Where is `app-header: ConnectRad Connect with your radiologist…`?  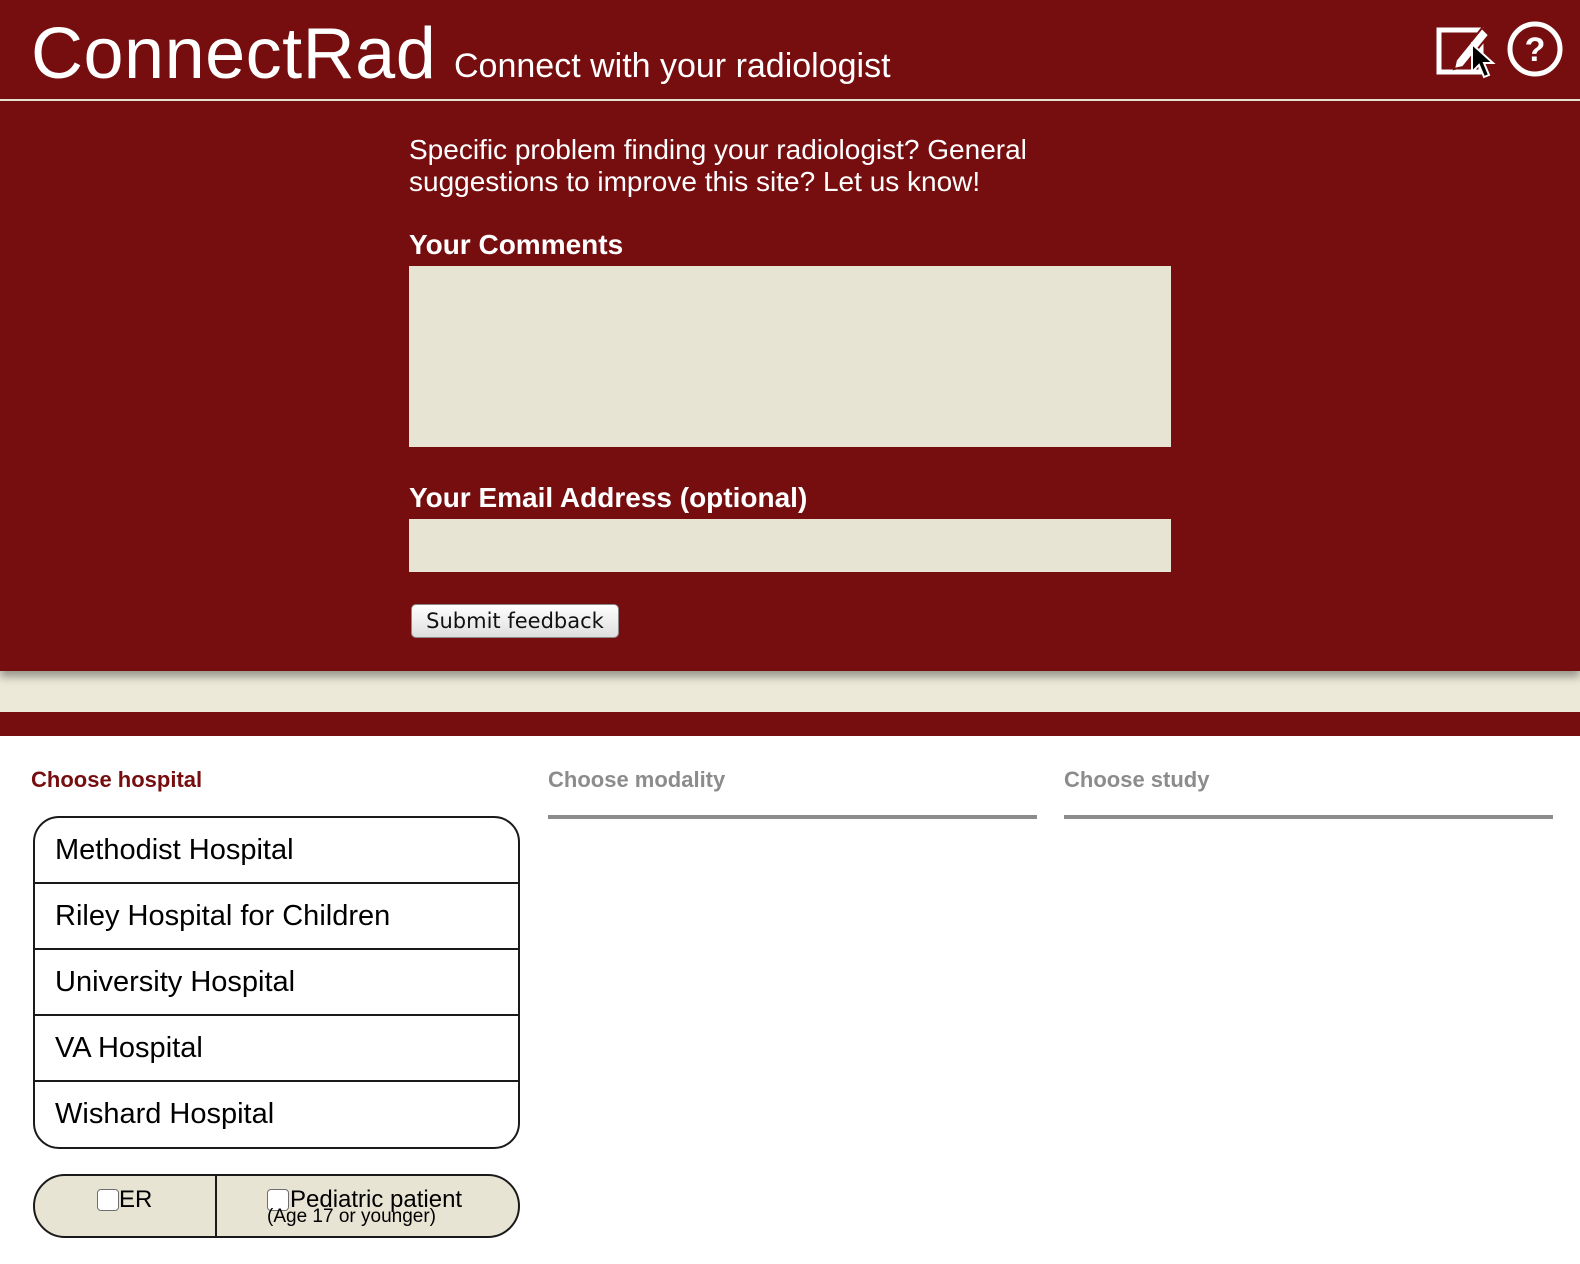 app-header: ConnectRad Connect with your radiologist… is located at coordinates (790, 50).